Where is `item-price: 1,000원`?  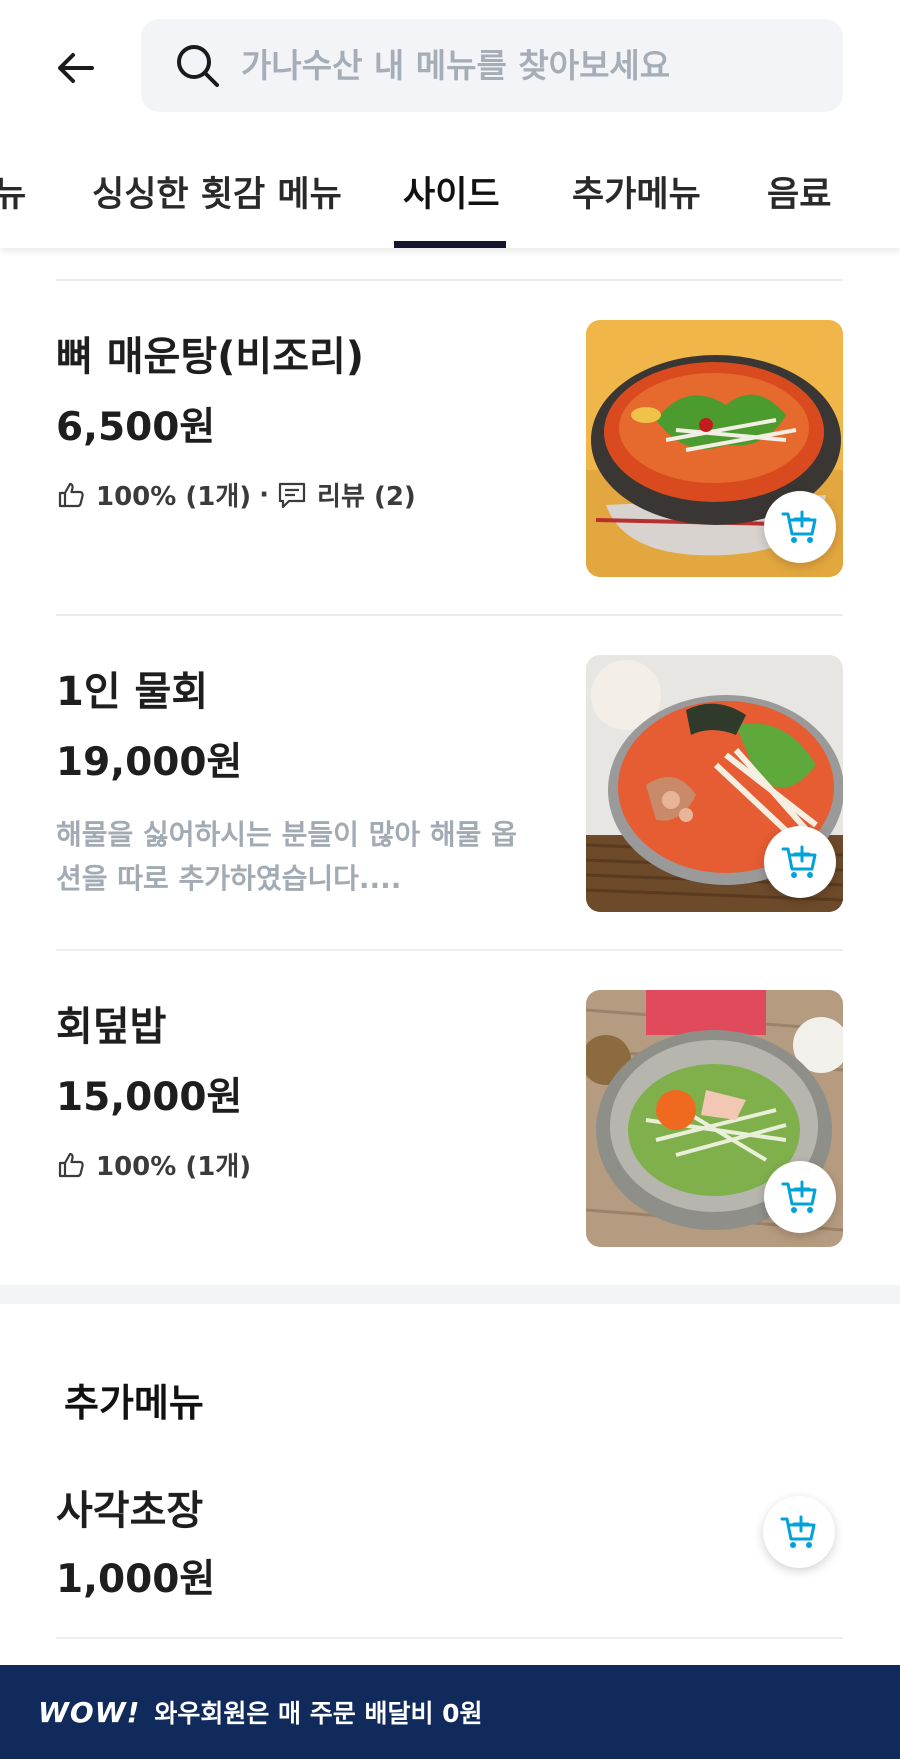 item-price: 1,000원 is located at coordinates (136, 1579).